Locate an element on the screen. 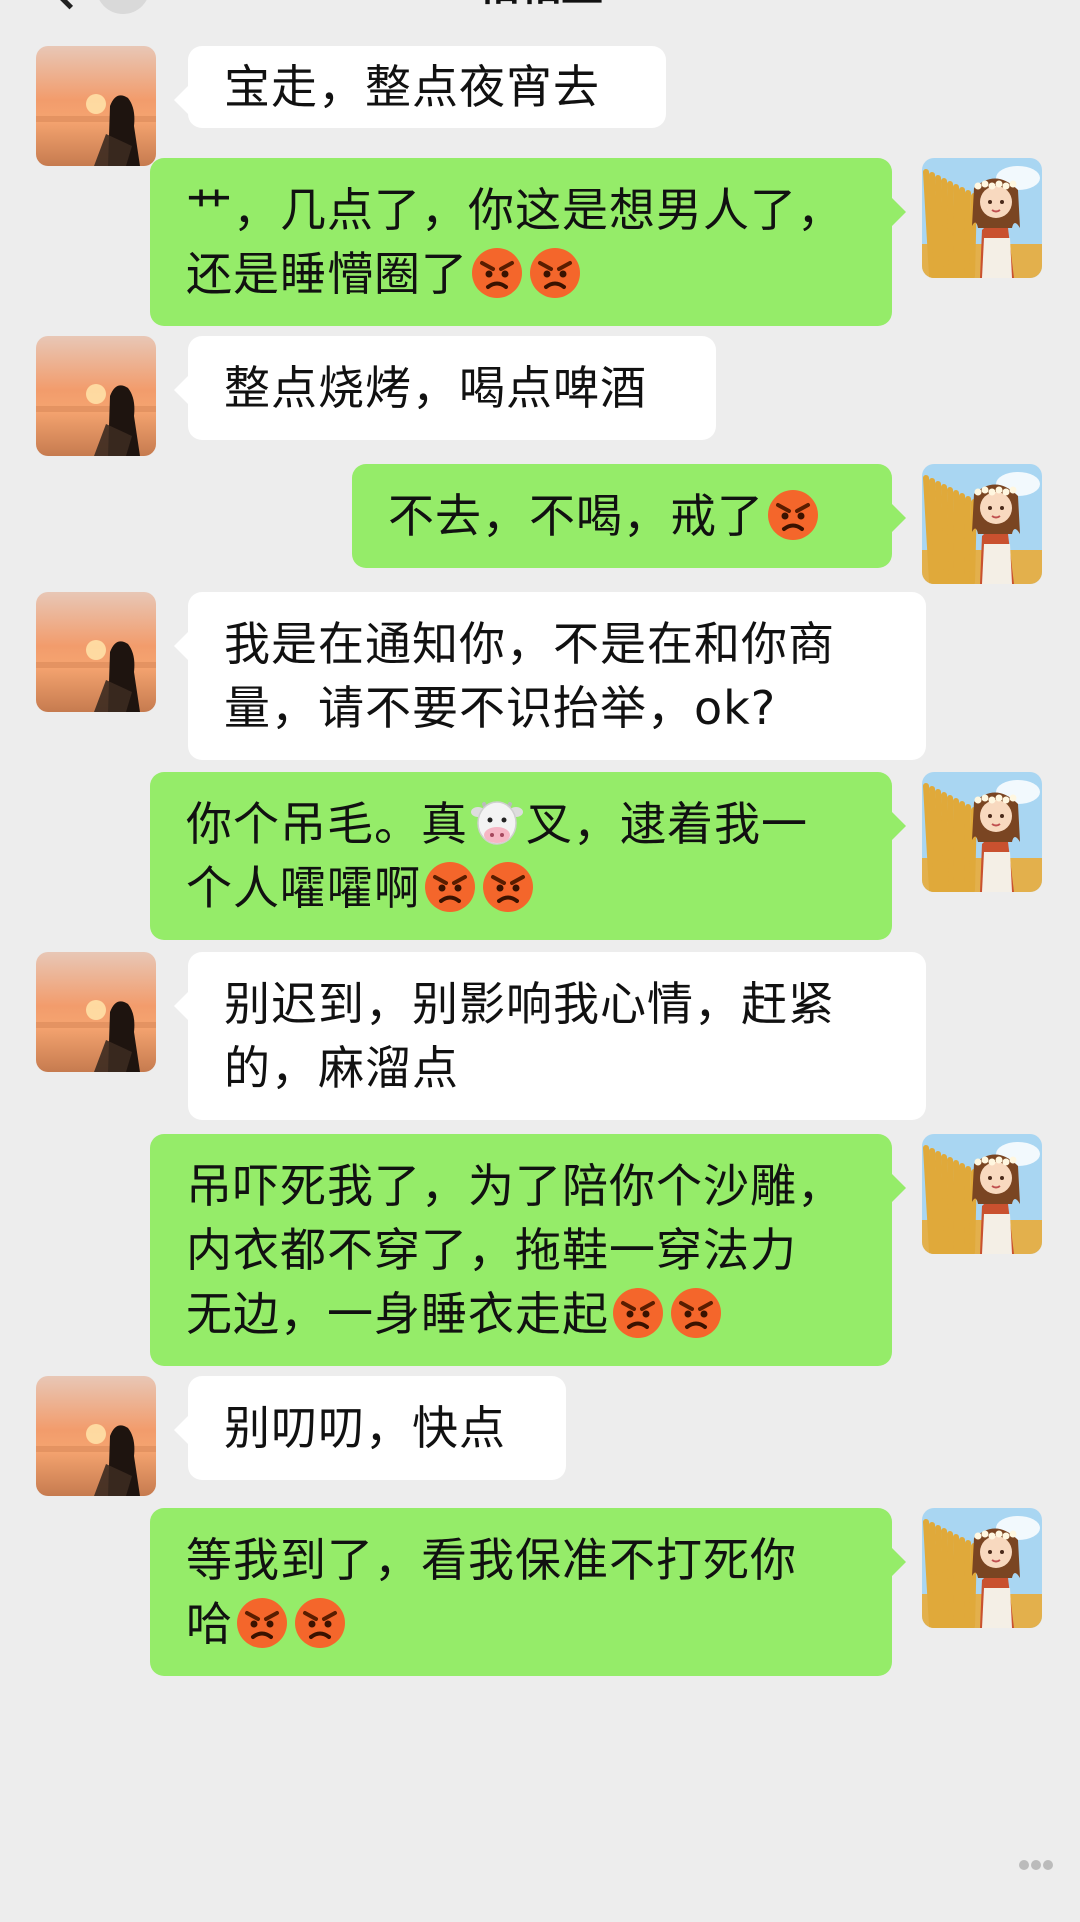 The image size is (1080, 1922). message-line: 整点烧烤，喝点啤酒 is located at coordinates (452, 388).